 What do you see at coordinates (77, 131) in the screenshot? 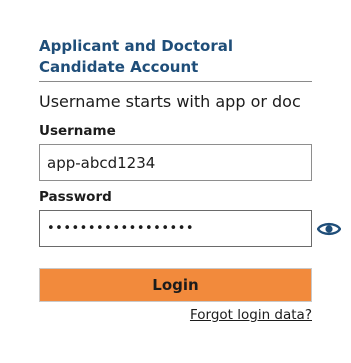
I see `username-label: Username` at bounding box center [77, 131].